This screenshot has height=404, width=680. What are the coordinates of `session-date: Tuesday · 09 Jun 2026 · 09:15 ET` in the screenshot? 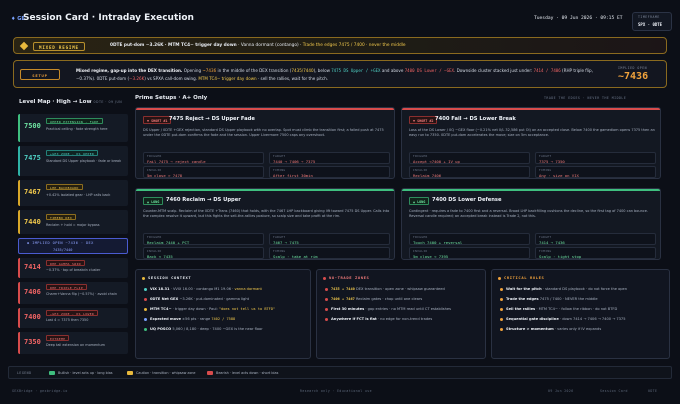 It's located at (578, 18).